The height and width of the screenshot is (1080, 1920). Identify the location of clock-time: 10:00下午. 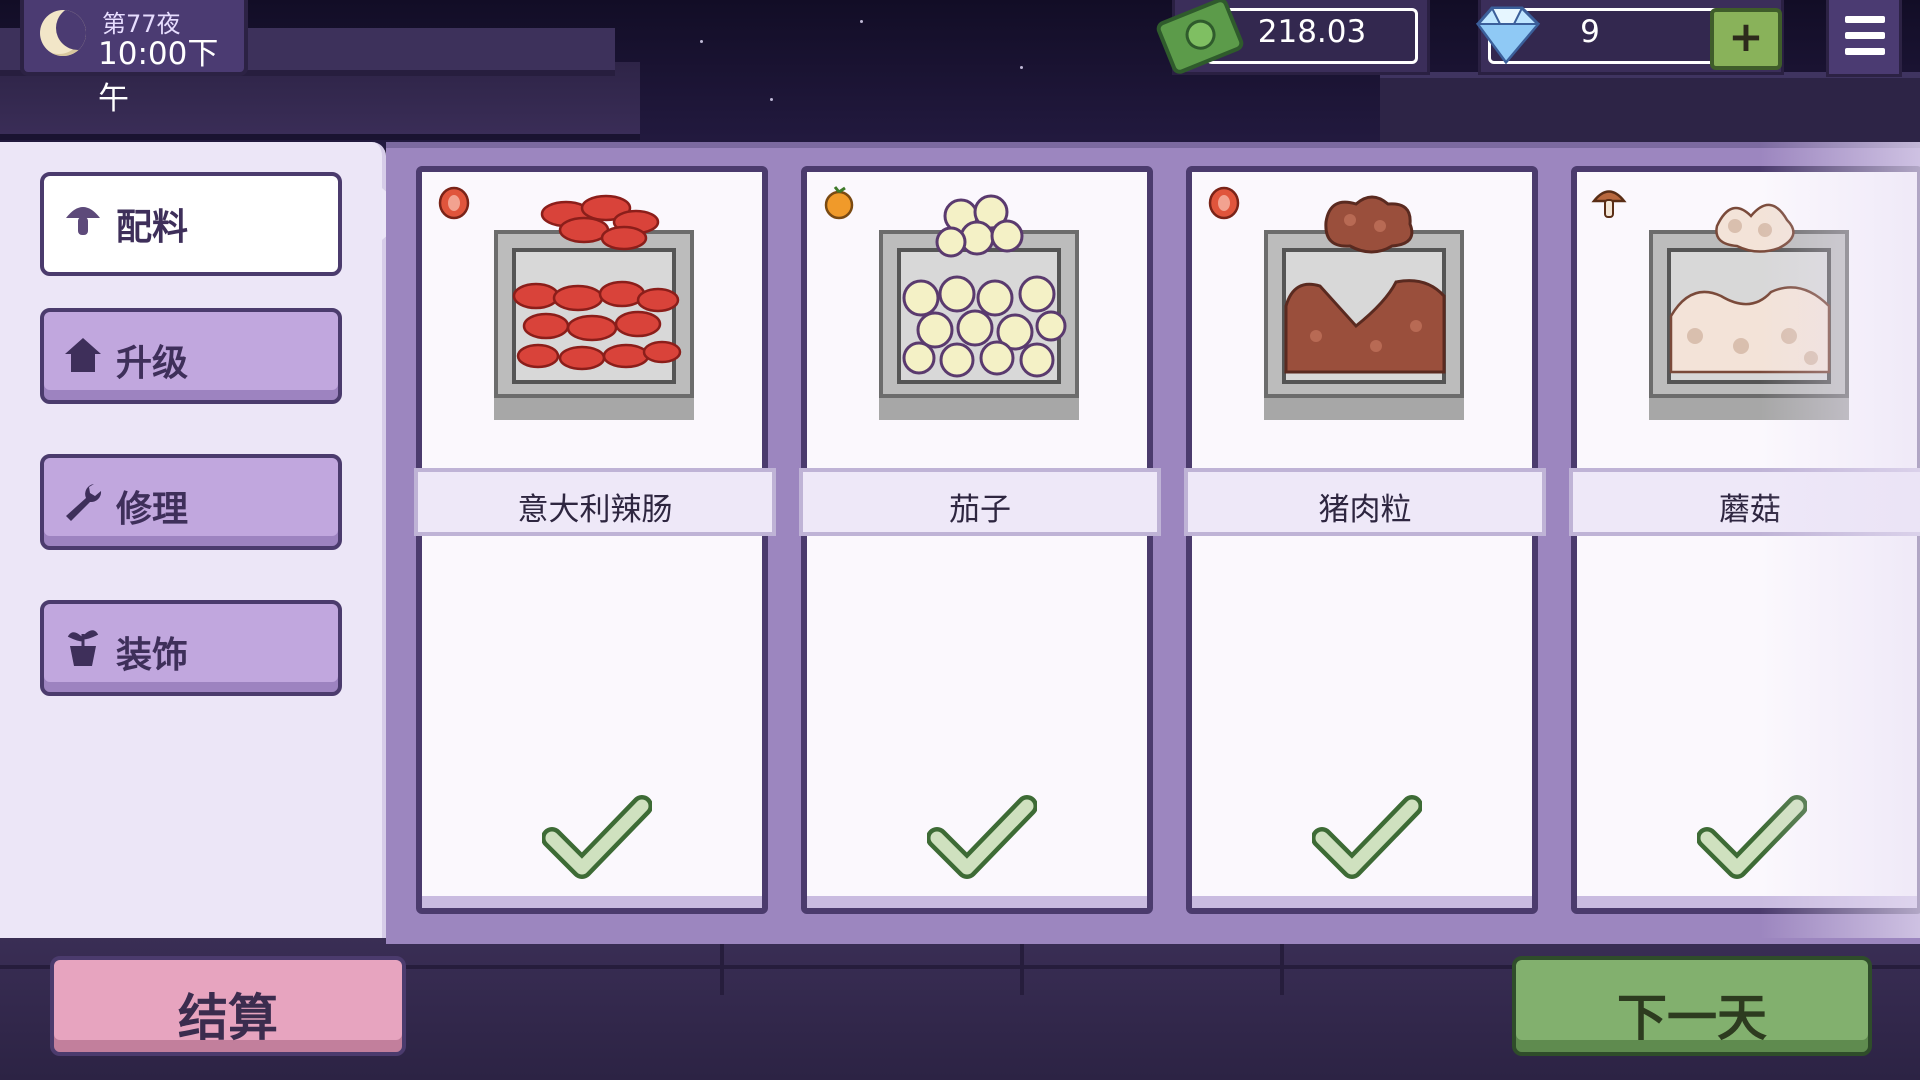
(158, 76).